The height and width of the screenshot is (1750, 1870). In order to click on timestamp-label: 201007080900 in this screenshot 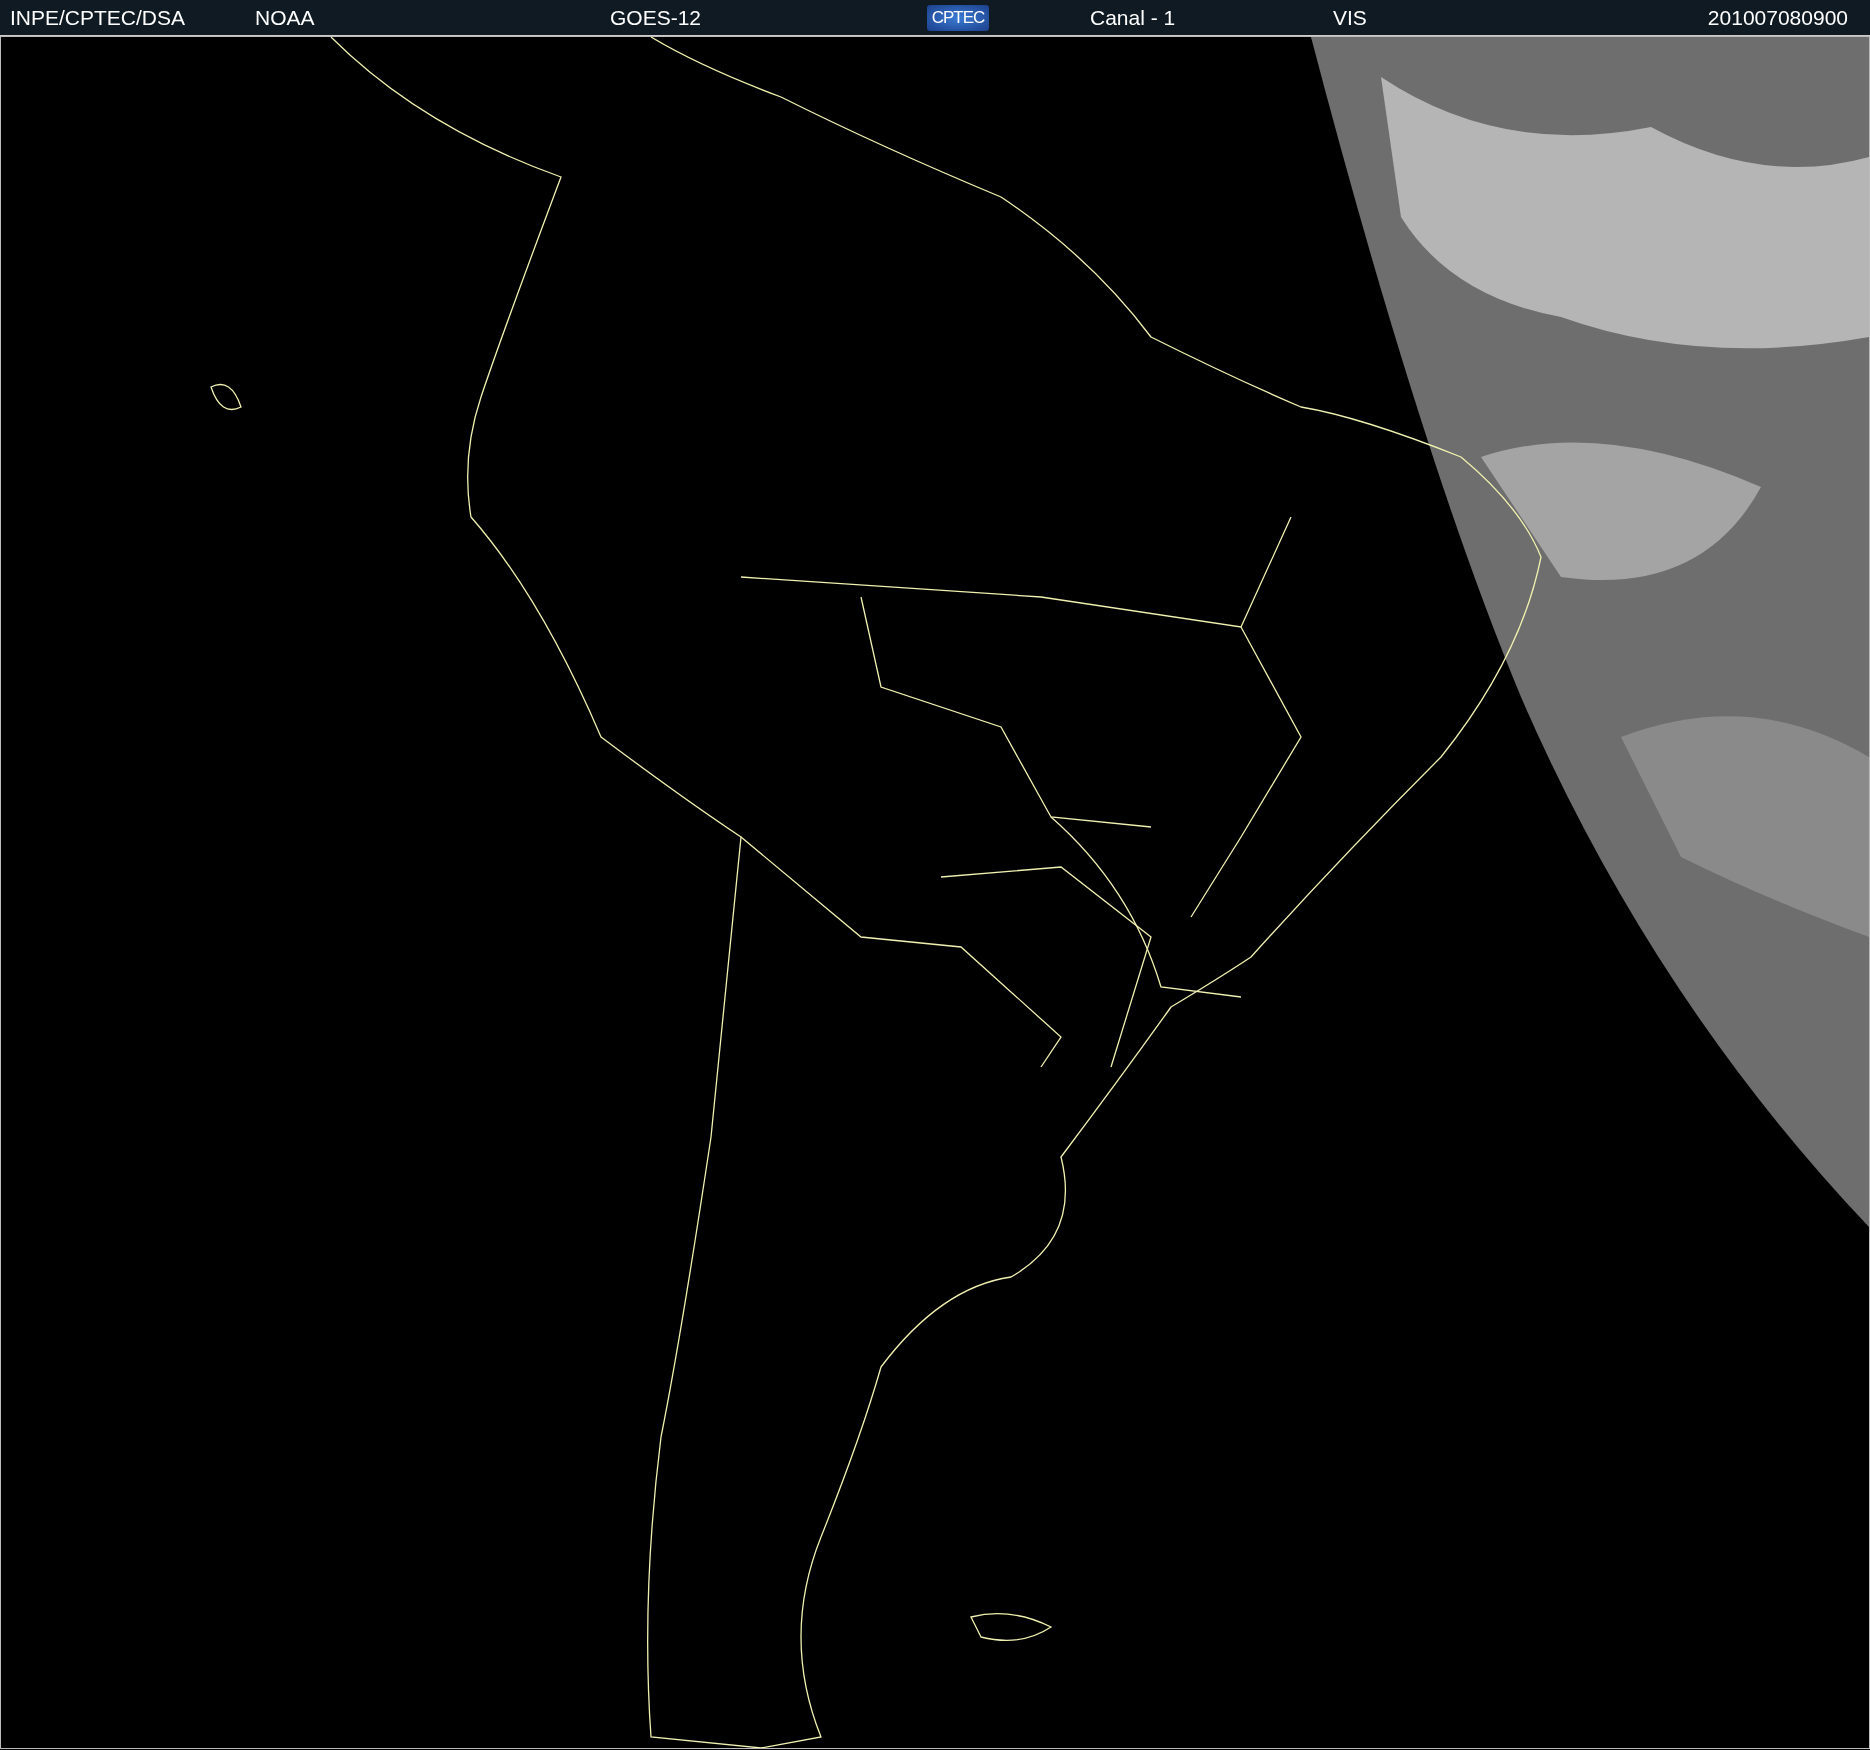, I will do `click(1777, 17)`.